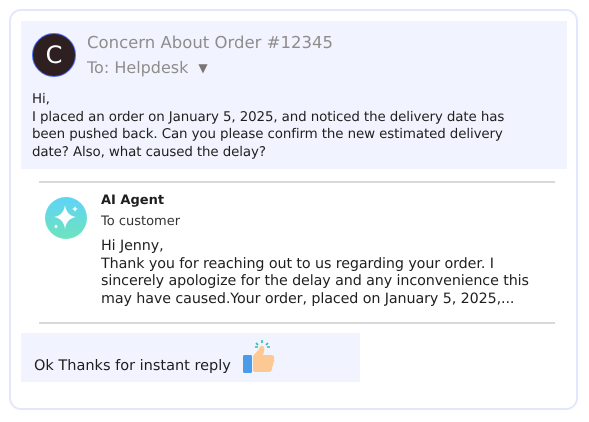  I want to click on message-line: Hi,, so click(41, 99).